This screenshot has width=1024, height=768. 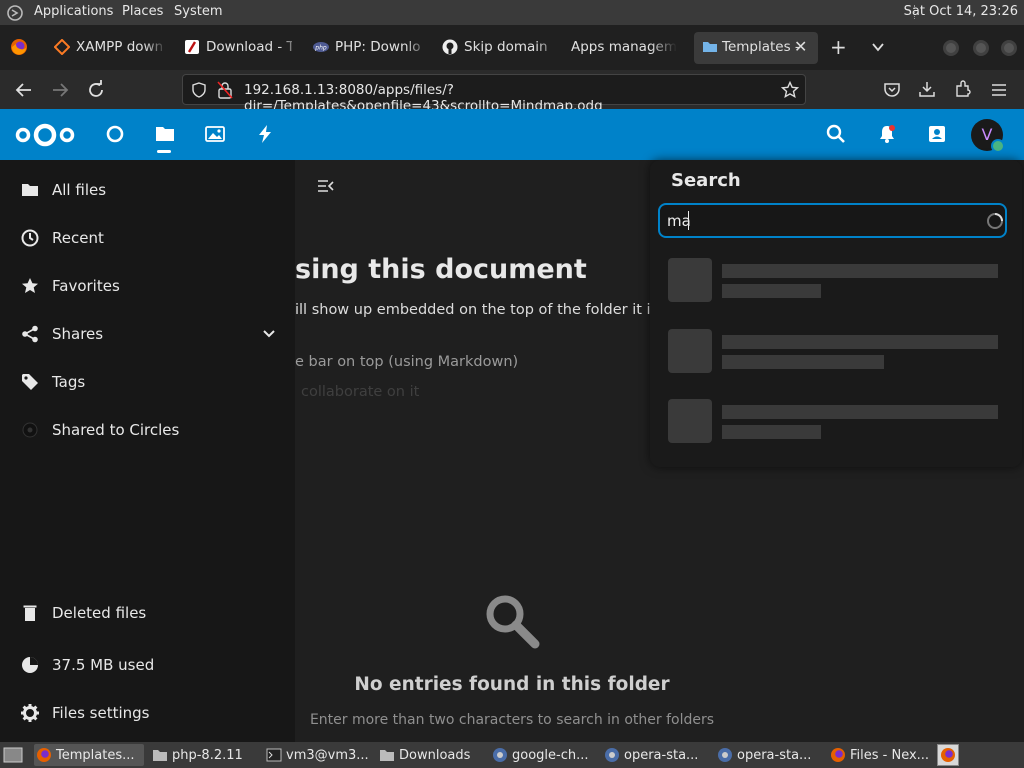 I want to click on files-app-icon, so click(x=165, y=134).